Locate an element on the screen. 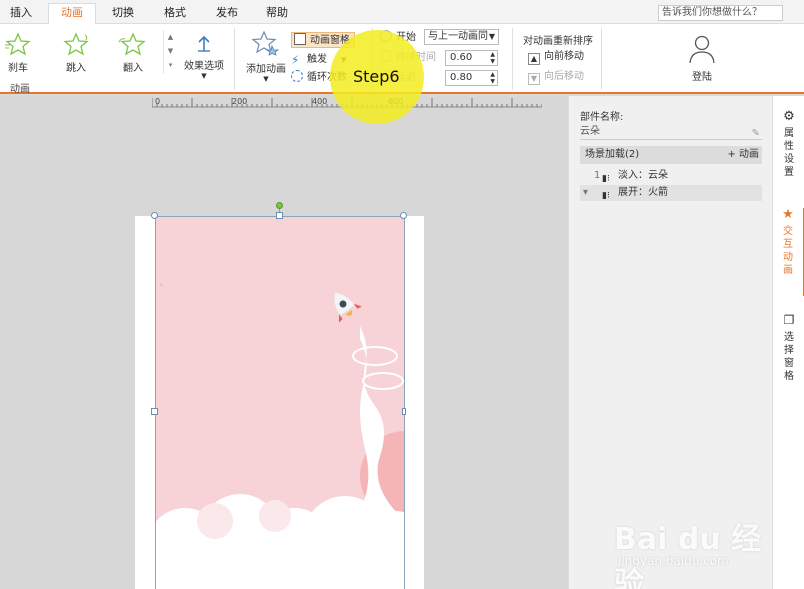 The image size is (804, 589). menu-help: 帮助 is located at coordinates (277, 13).